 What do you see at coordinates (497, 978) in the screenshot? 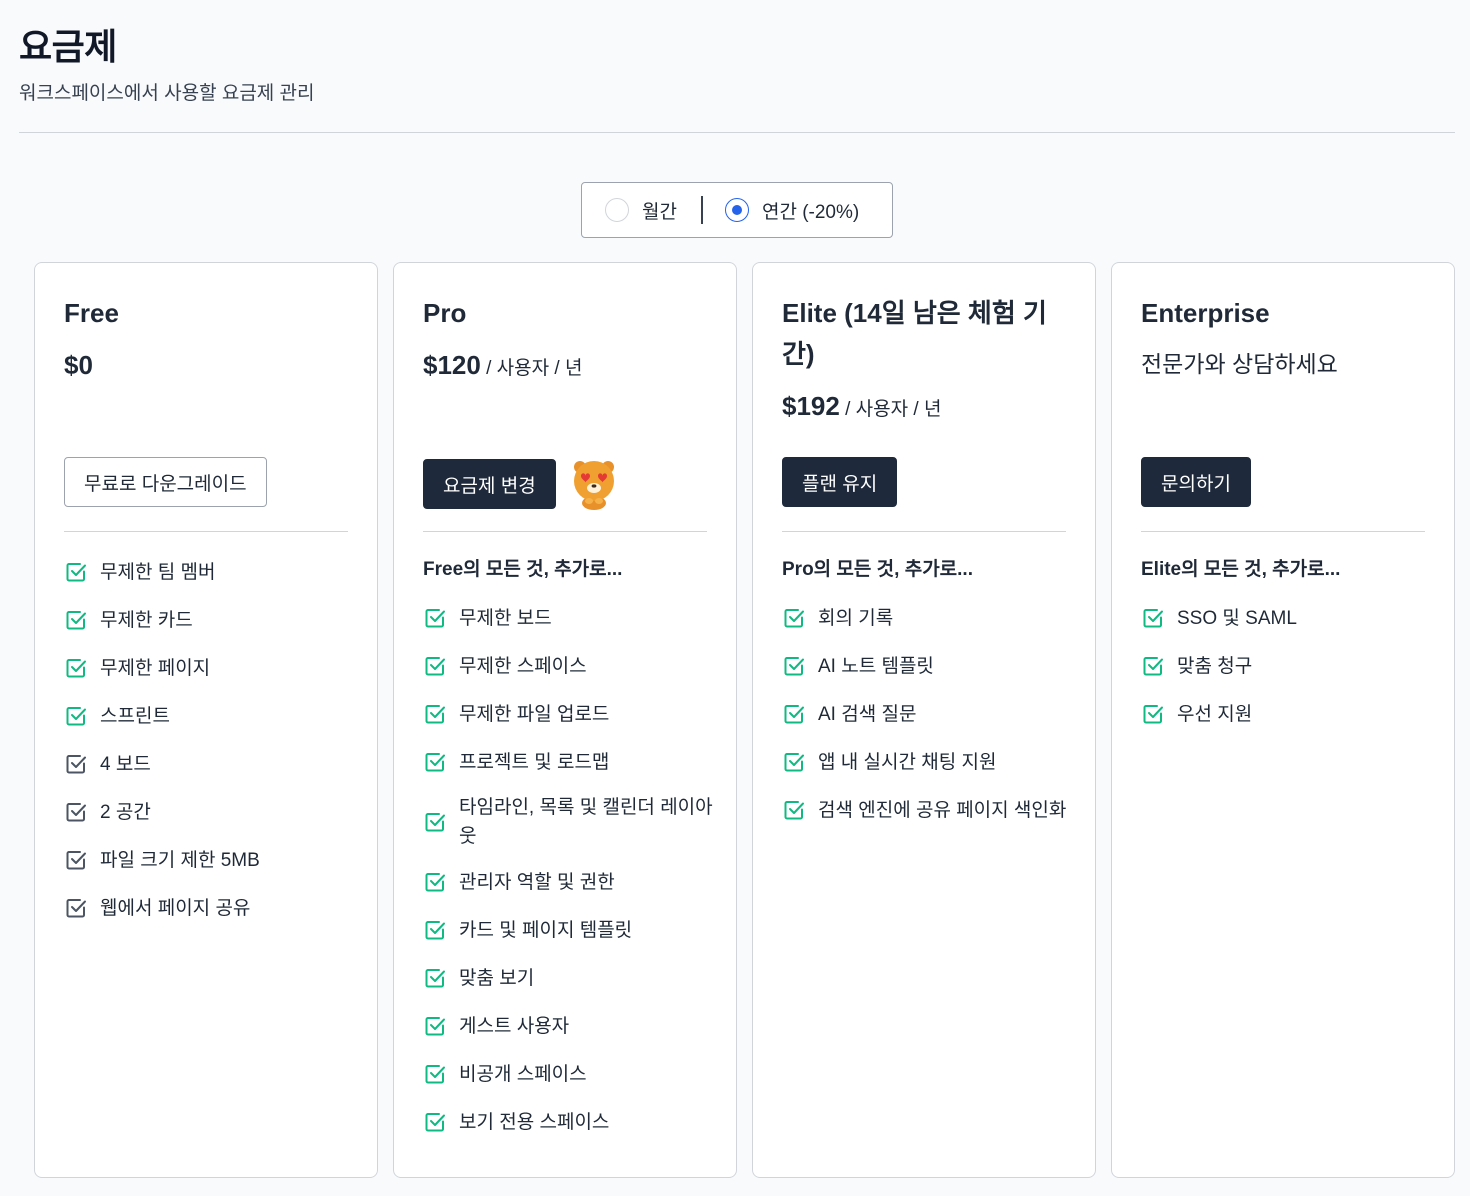
I see `feature-label: 맞춤 보기` at bounding box center [497, 978].